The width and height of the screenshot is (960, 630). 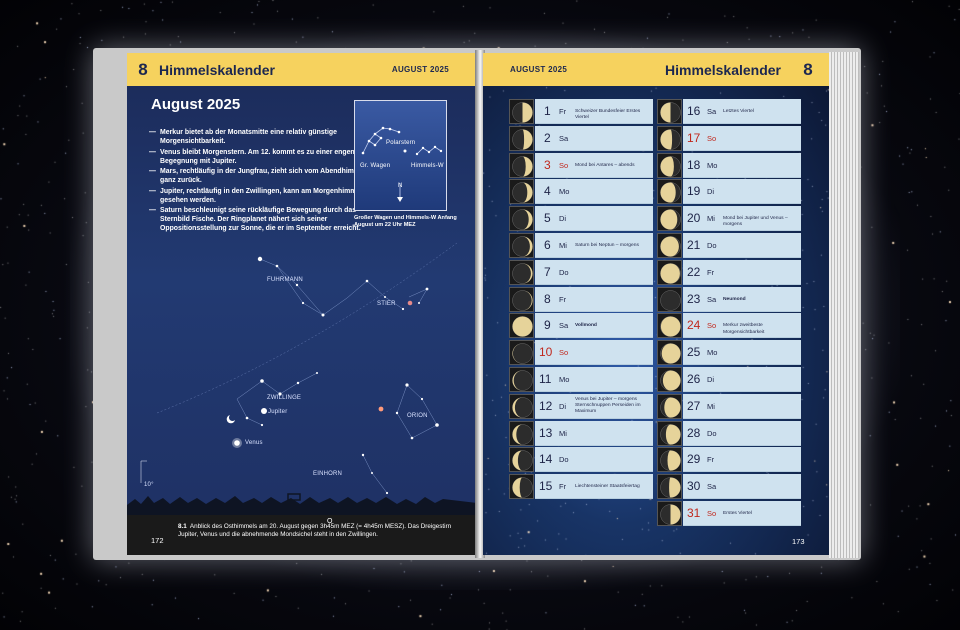 I want to click on chapter-title: Himmelskalender, so click(x=723, y=69).